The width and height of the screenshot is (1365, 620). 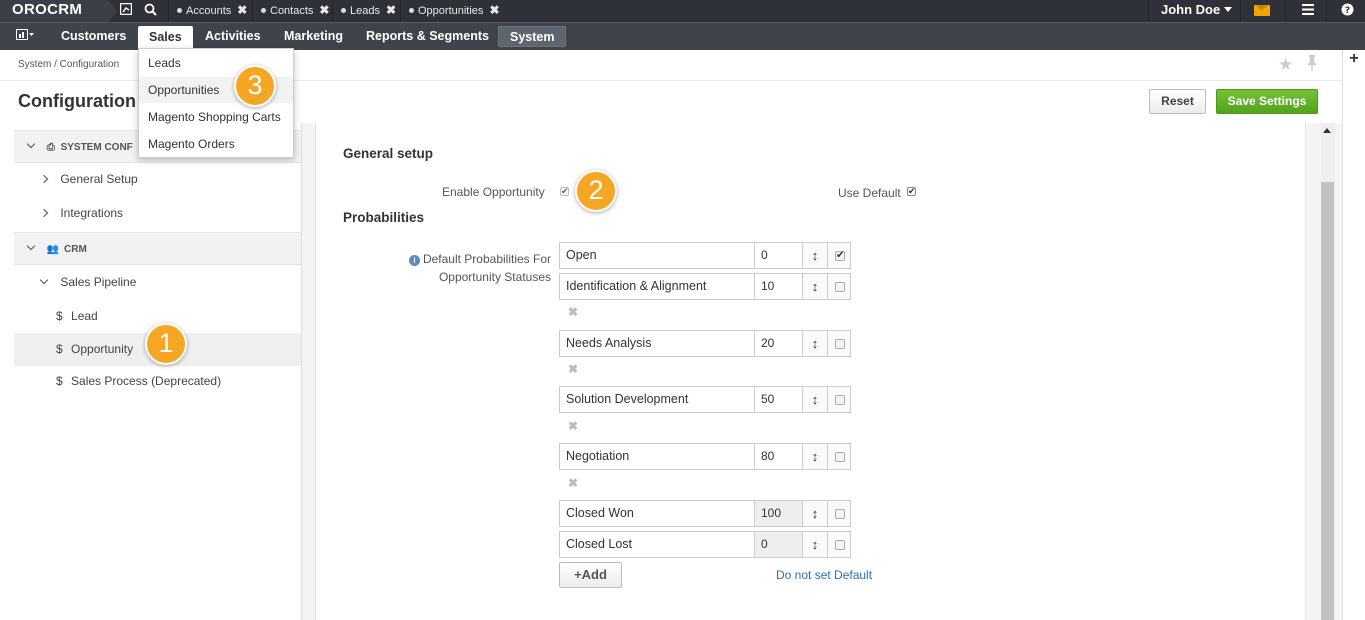 What do you see at coordinates (657, 513) in the screenshot?
I see `status-name-input: Closed Won` at bounding box center [657, 513].